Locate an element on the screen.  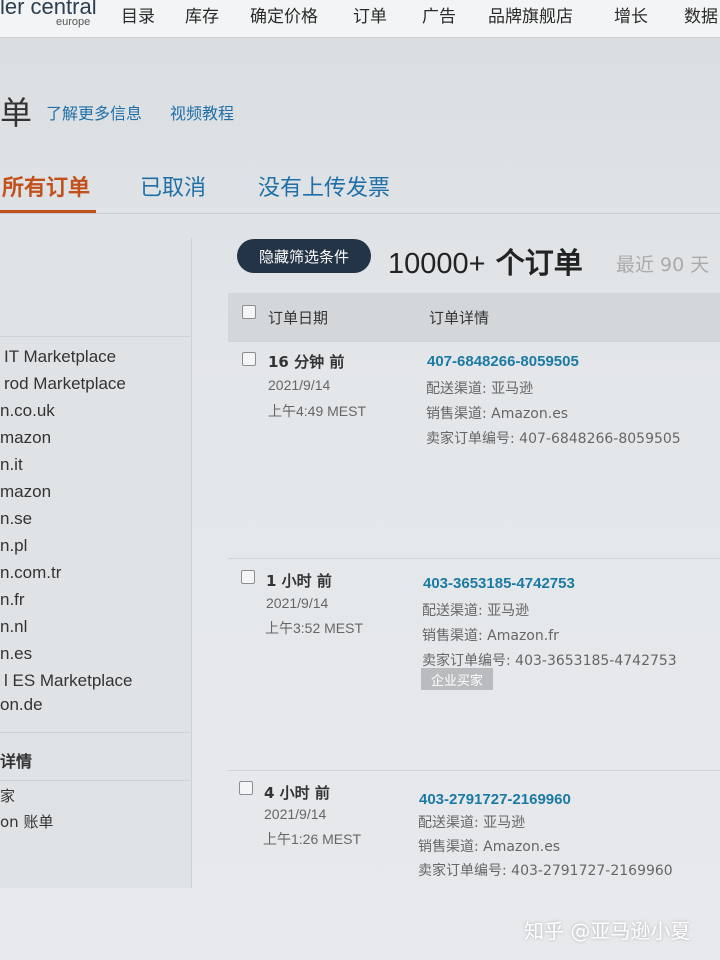
sidebar-item-marketplace: n.co.uk is located at coordinates (27, 411).